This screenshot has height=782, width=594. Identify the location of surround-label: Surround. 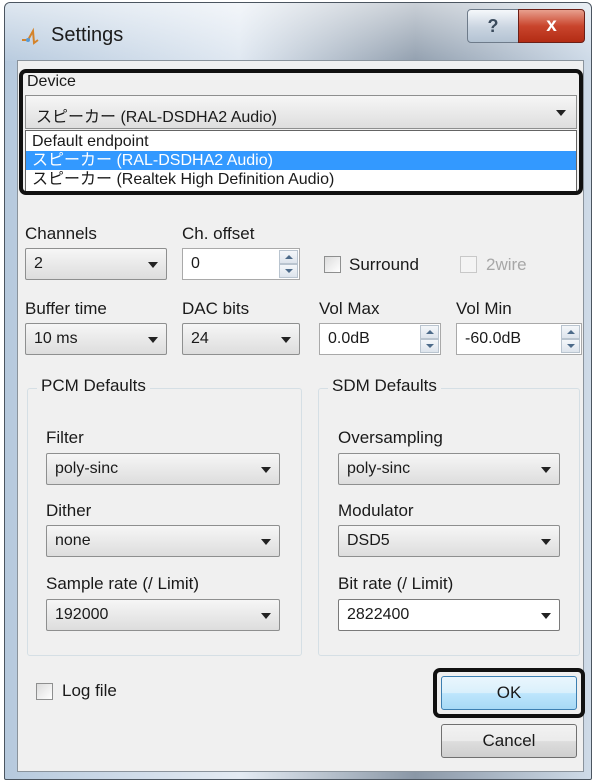
(384, 264).